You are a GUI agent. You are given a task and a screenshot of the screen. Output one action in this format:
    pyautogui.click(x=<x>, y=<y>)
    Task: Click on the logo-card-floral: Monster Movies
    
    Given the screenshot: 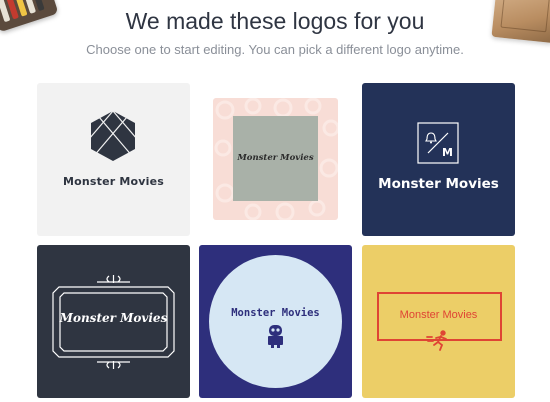 What is the action you would take?
    pyautogui.click(x=275, y=159)
    